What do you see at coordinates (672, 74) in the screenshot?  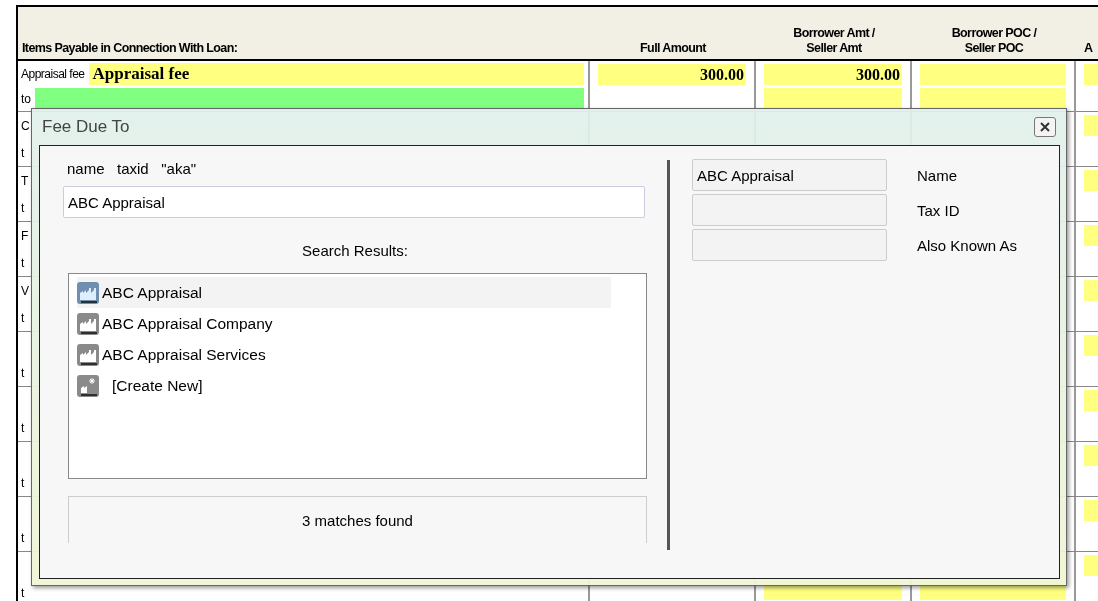 I see `full-amount-field: 300.00` at bounding box center [672, 74].